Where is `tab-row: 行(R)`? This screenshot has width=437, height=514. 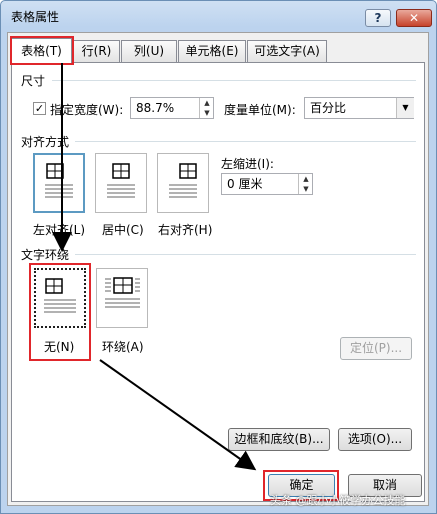
tab-row: 行(R) is located at coordinates (96, 51).